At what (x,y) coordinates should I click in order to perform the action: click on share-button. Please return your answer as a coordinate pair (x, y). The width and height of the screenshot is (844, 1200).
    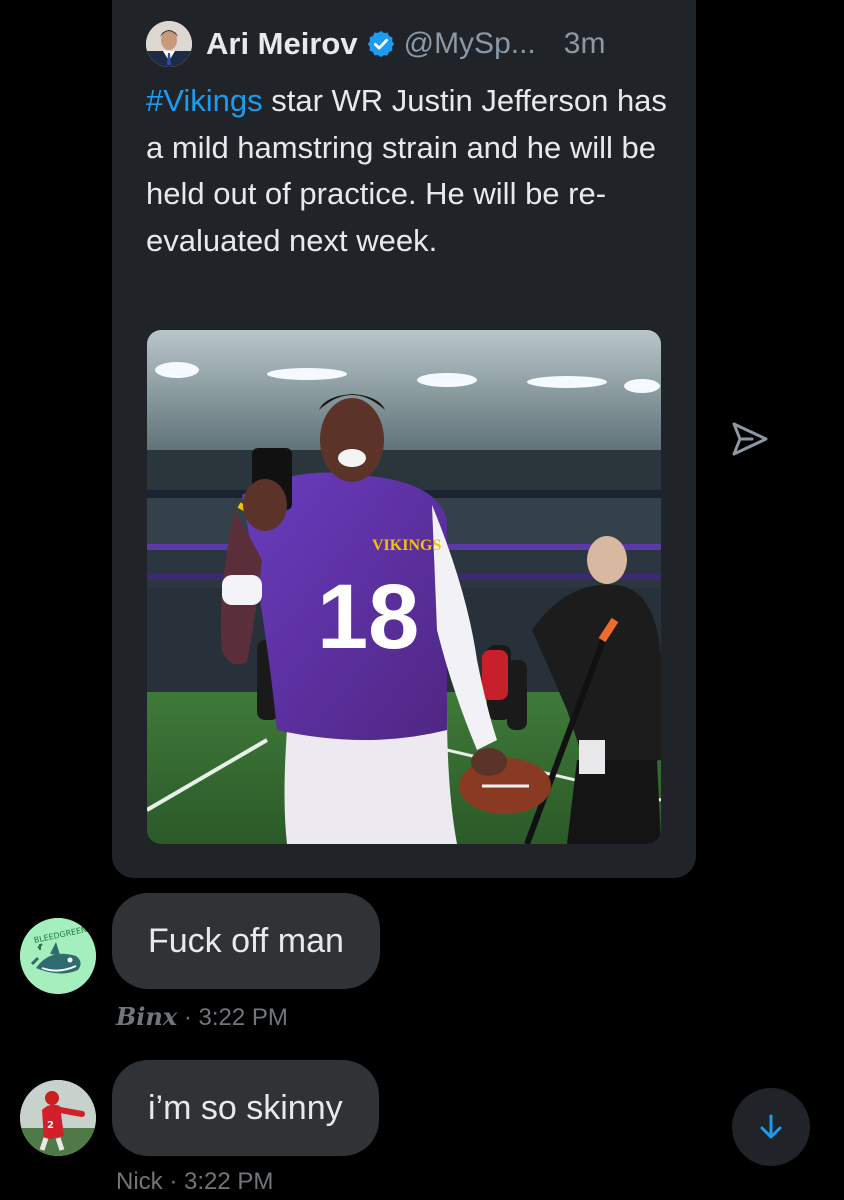
    Looking at the image, I should click on (749, 439).